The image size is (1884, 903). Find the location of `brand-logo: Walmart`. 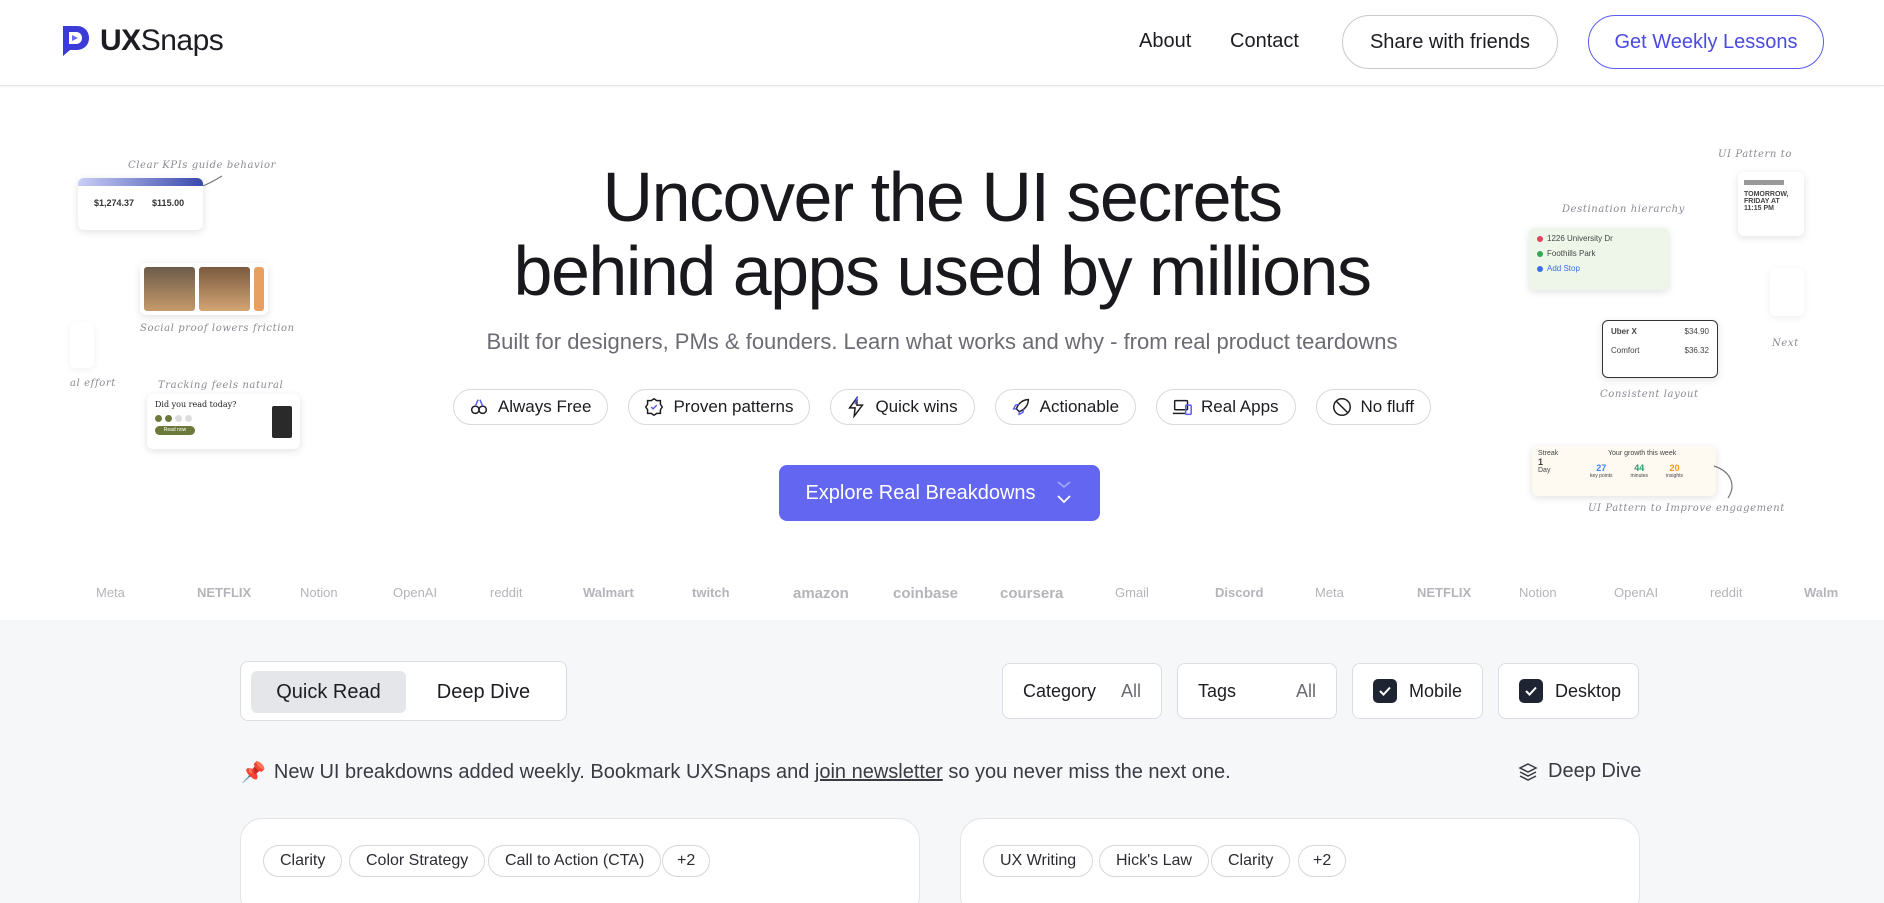

brand-logo: Walmart is located at coordinates (608, 592).